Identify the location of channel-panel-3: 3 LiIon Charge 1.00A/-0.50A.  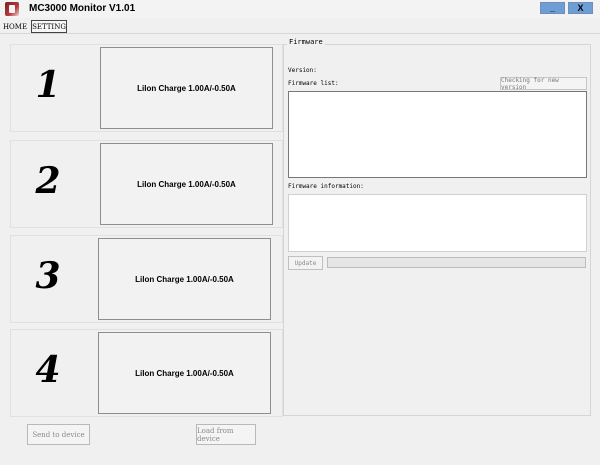
(146, 279).